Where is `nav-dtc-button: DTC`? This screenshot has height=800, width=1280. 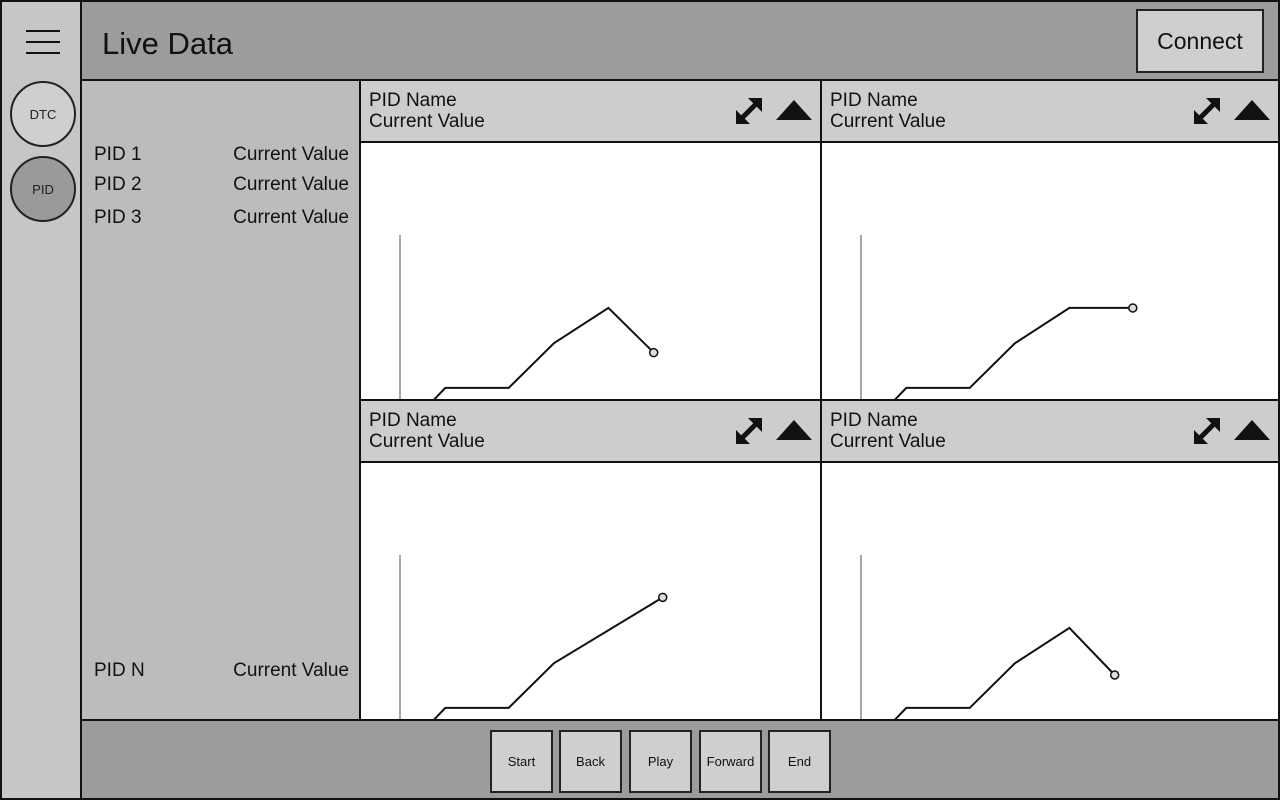 nav-dtc-button: DTC is located at coordinates (43, 114).